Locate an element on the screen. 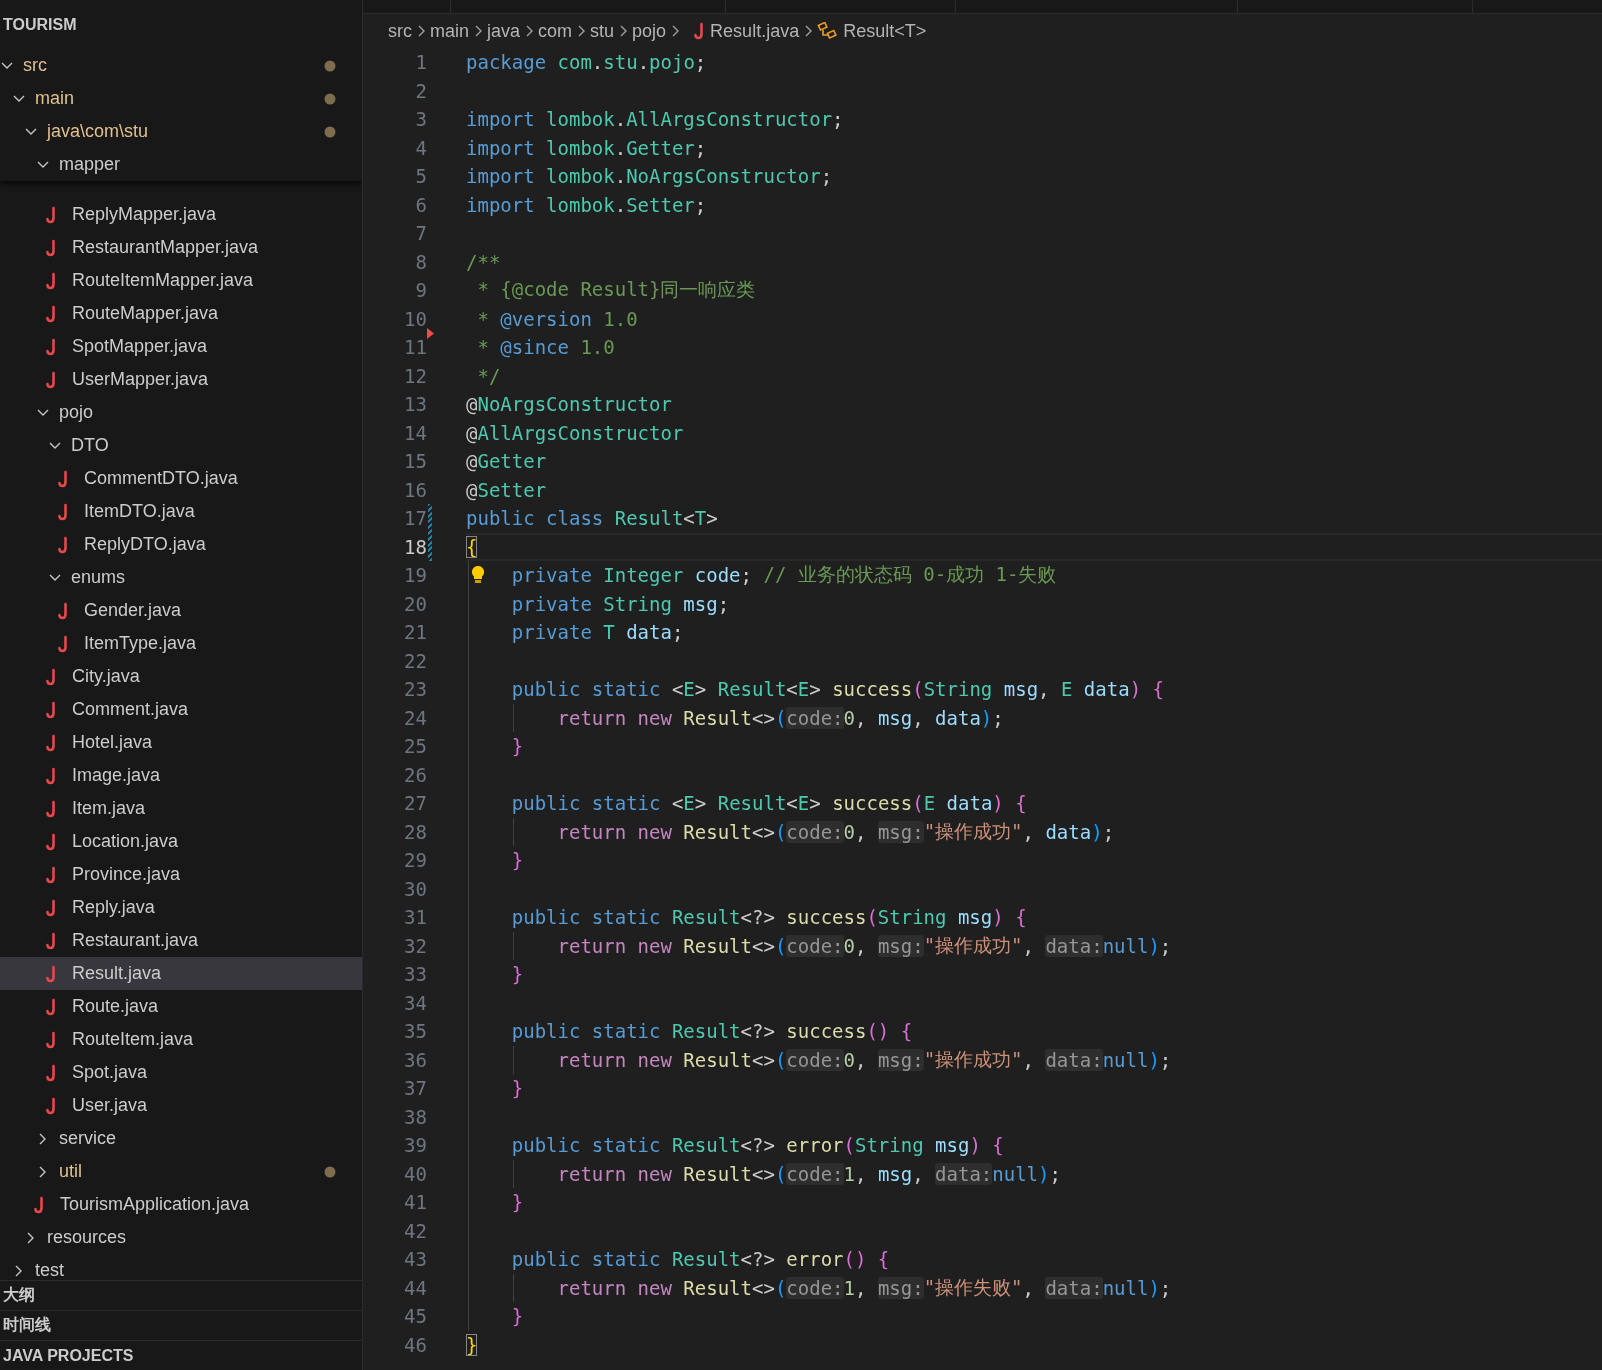 The height and width of the screenshot is (1370, 1602). tree-item: User.java is located at coordinates (181, 1105).